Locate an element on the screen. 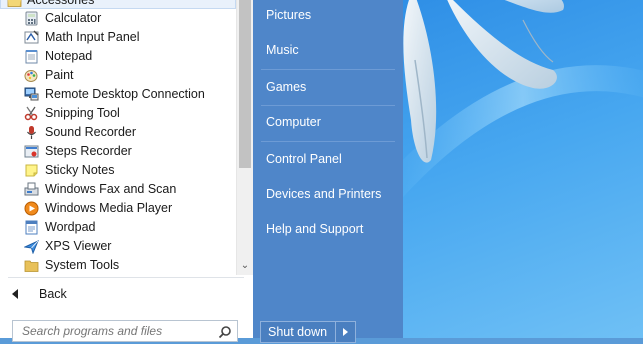 This screenshot has height=344, width=643. steps-recorder-icon is located at coordinates (31, 151).